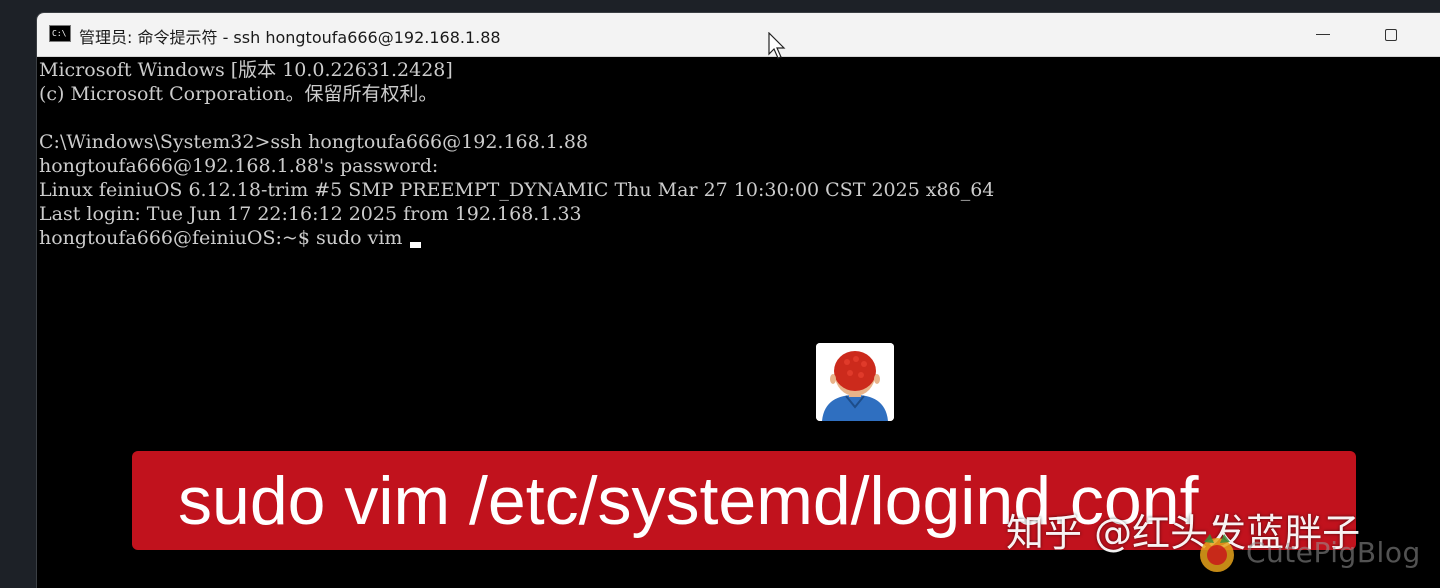 The width and height of the screenshot is (1440, 588). Describe the element at coordinates (416, 245) in the screenshot. I see `text-cursor` at that location.